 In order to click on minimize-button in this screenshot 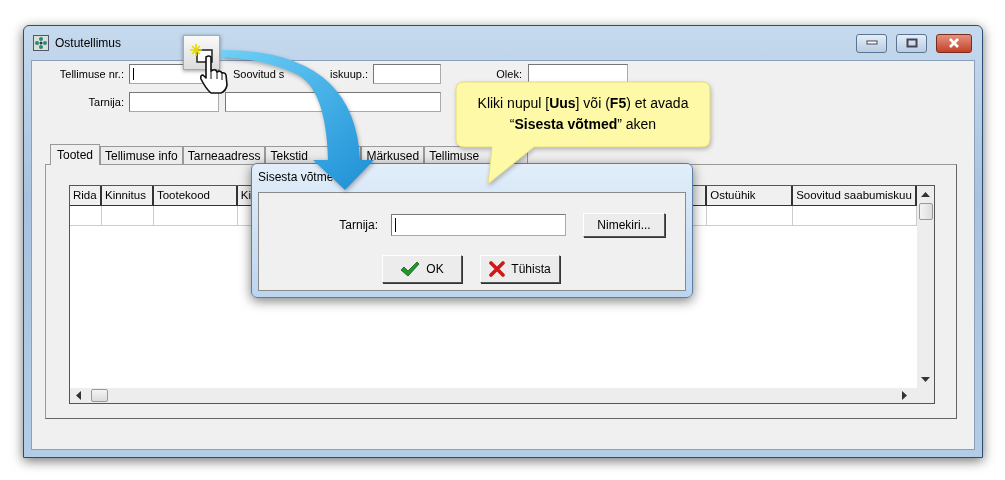, I will do `click(871, 43)`.